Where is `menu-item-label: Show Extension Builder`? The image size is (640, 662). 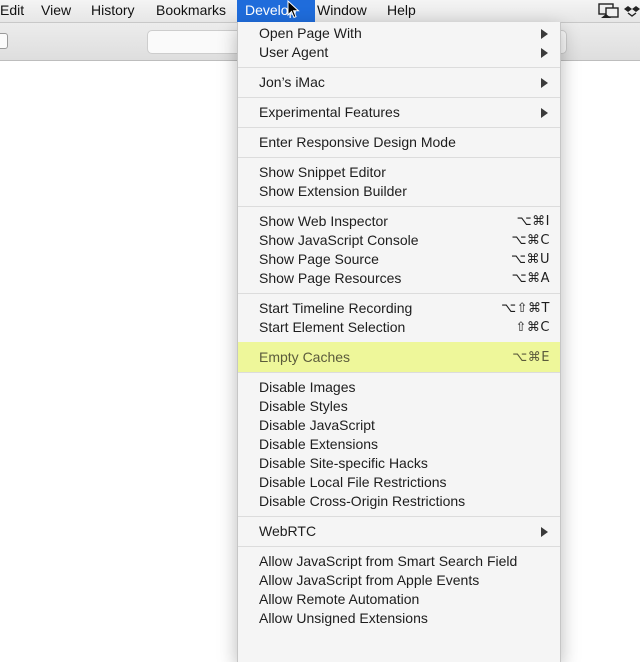 menu-item-label: Show Extension Builder is located at coordinates (333, 191).